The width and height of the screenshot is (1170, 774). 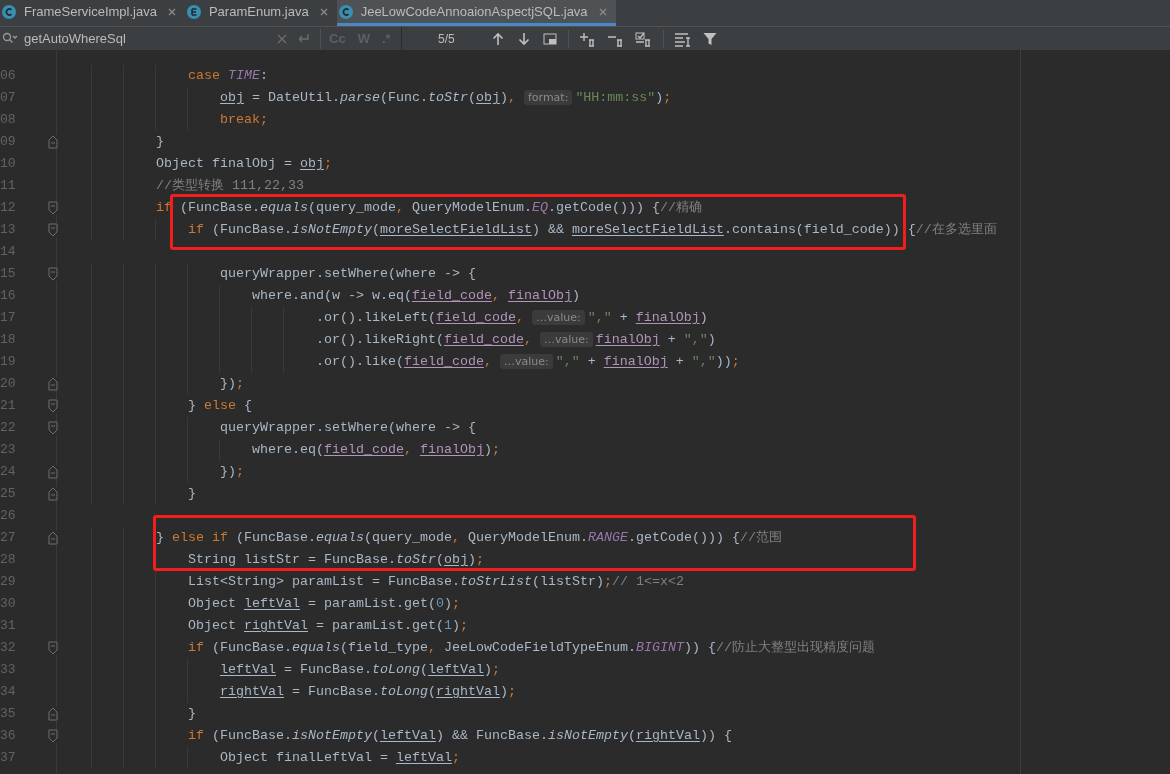 I want to click on line-number: 06, so click(x=8, y=76).